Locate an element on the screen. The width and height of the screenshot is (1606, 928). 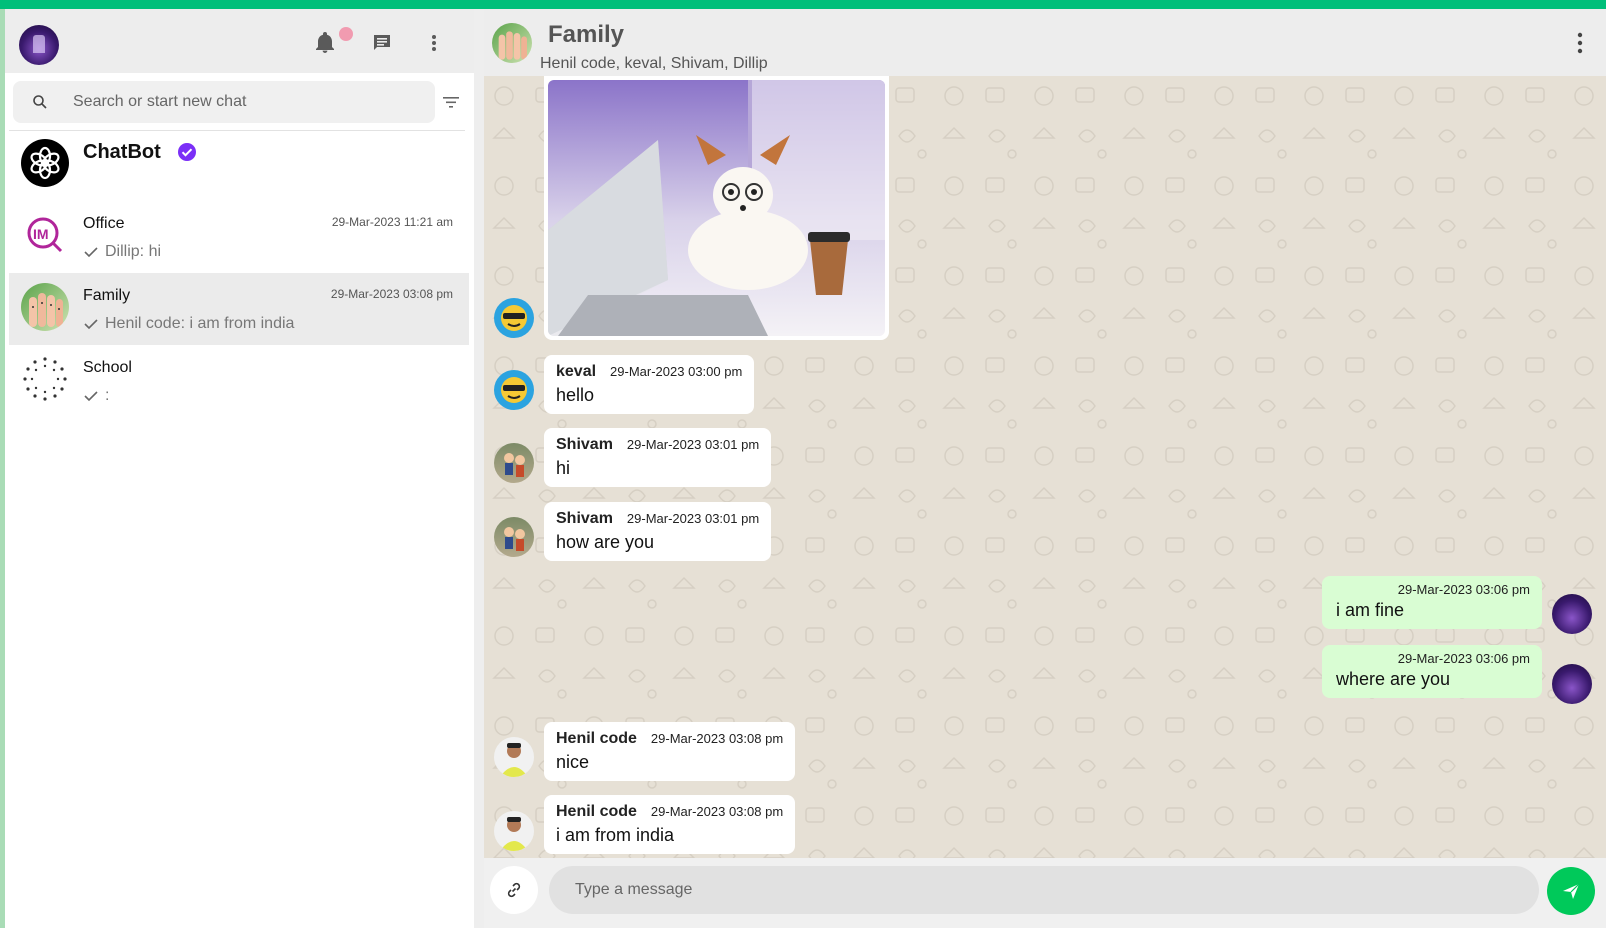
svg-text: IM is located at coordinates (41, 234).